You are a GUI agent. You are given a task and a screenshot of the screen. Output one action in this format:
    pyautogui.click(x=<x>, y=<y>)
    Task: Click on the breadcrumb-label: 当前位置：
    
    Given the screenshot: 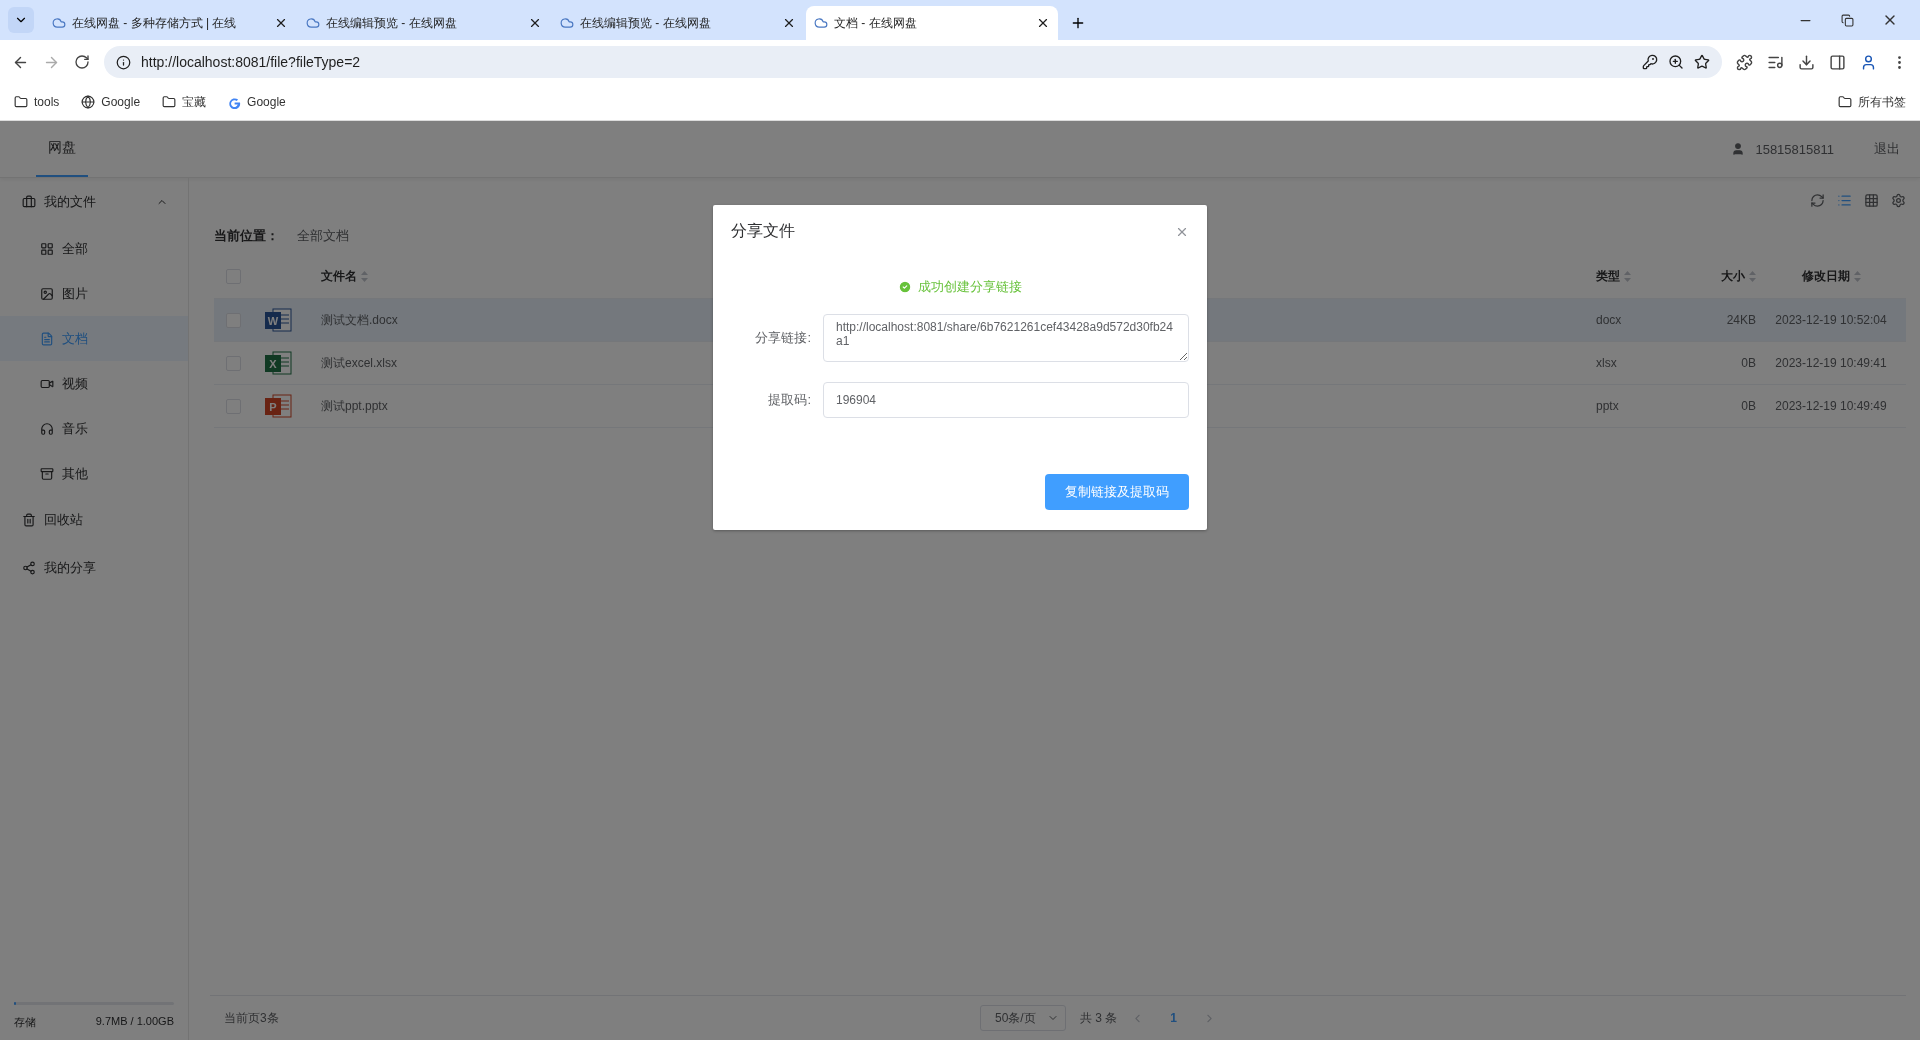 What is the action you would take?
    pyautogui.click(x=246, y=236)
    